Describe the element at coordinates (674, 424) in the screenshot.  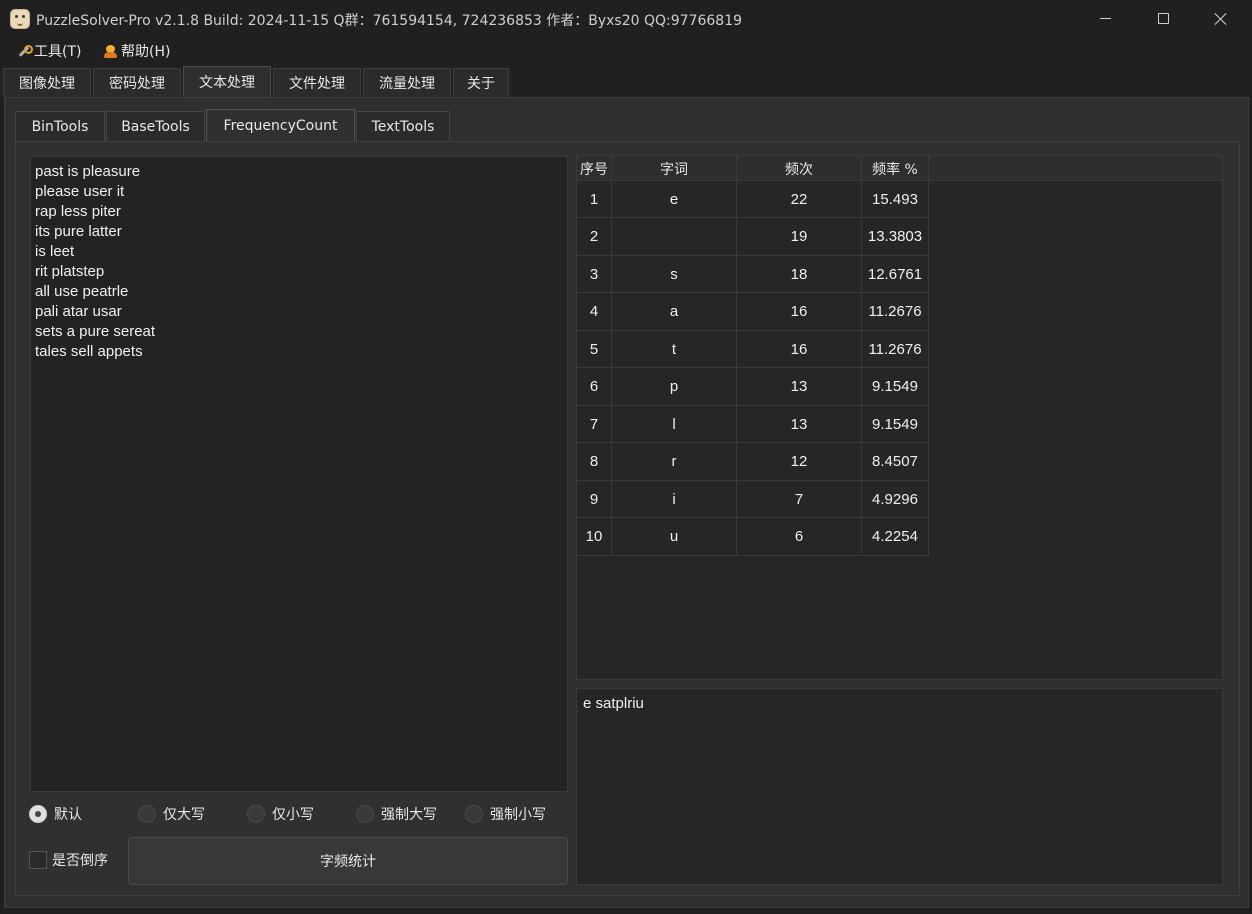
I see `cell-token: l` at that location.